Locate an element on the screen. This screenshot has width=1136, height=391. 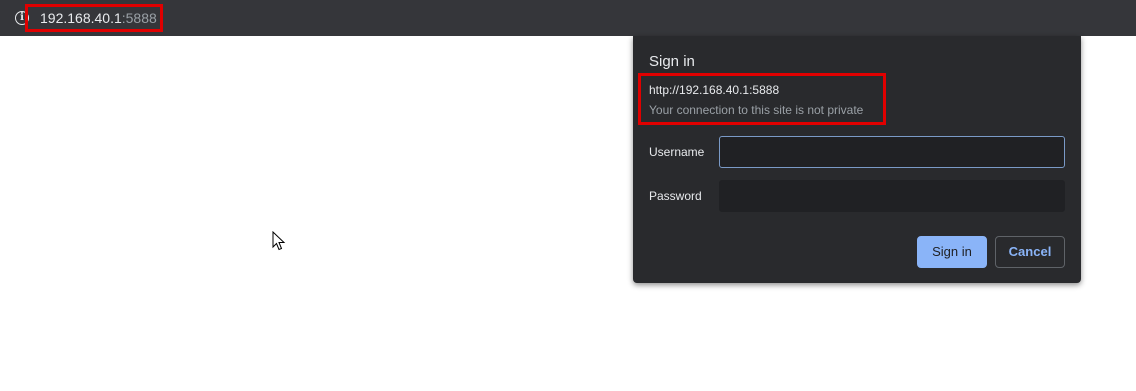
username-field is located at coordinates (892, 152).